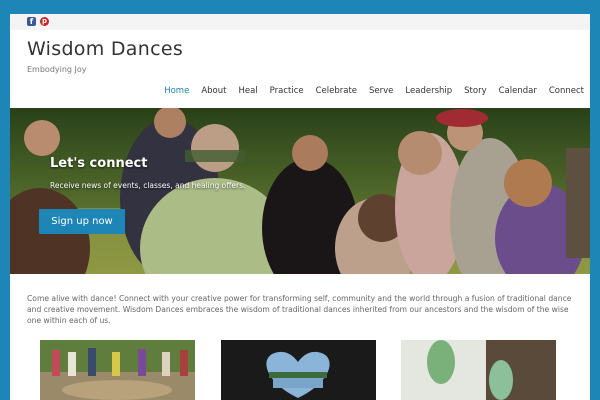  Describe the element at coordinates (475, 91) in the screenshot. I see `nav-item-story: Story` at that location.